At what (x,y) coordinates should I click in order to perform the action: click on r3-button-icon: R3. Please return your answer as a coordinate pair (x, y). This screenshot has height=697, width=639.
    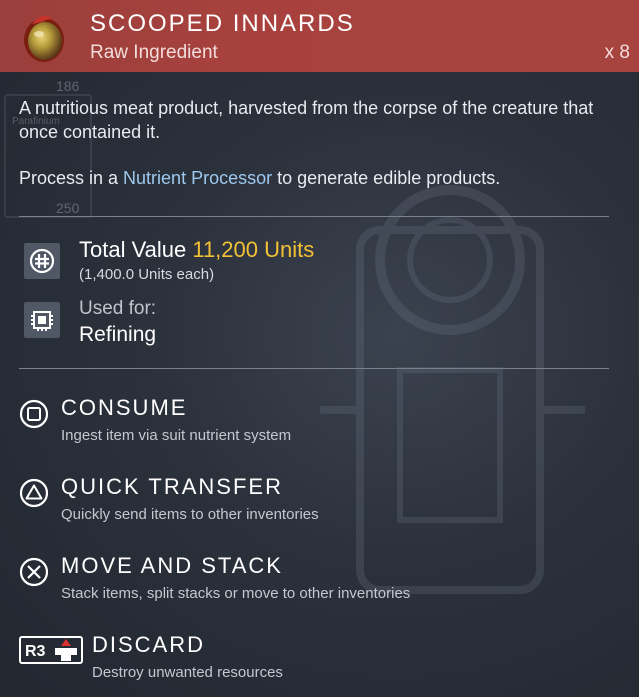
    Looking at the image, I should click on (51, 650).